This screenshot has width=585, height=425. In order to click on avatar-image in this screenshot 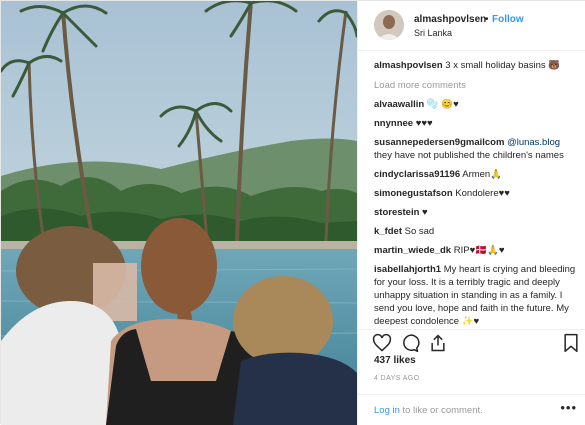, I will do `click(389, 25)`.